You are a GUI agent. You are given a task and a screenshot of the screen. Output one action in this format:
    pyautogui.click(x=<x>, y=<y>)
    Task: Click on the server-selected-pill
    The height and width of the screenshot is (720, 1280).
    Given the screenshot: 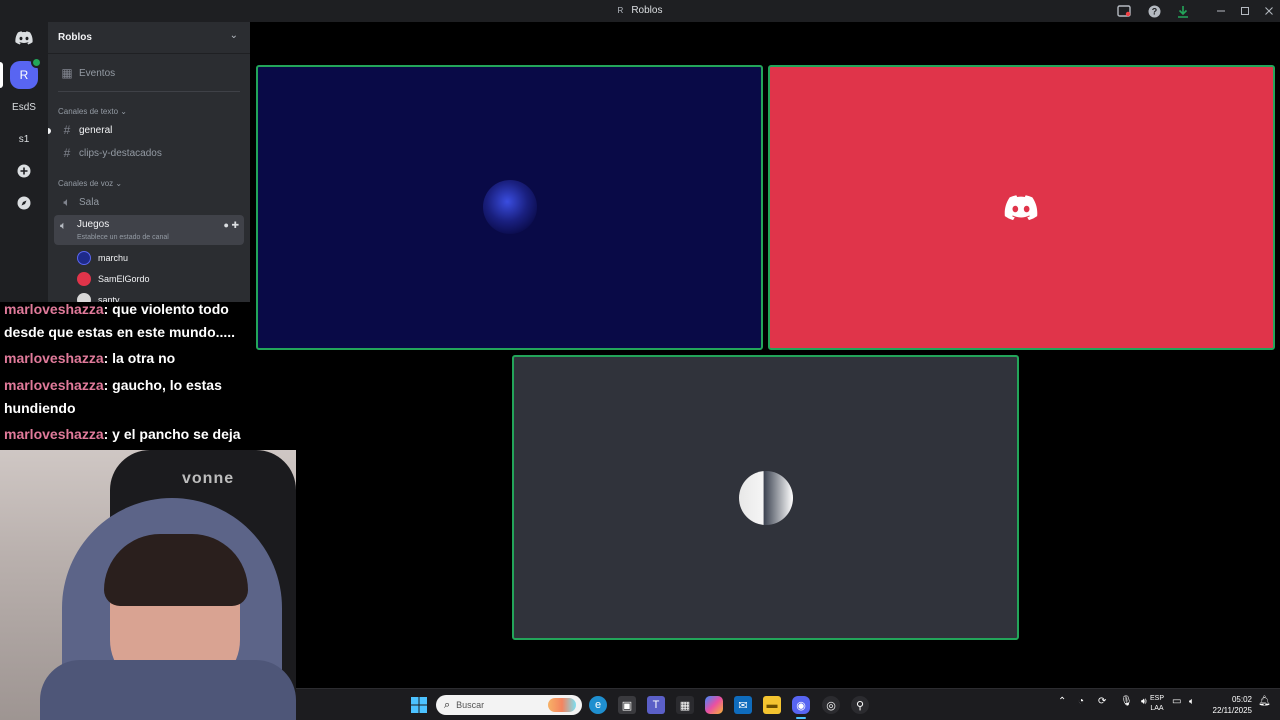 What is the action you would take?
    pyautogui.click(x=1, y=75)
    